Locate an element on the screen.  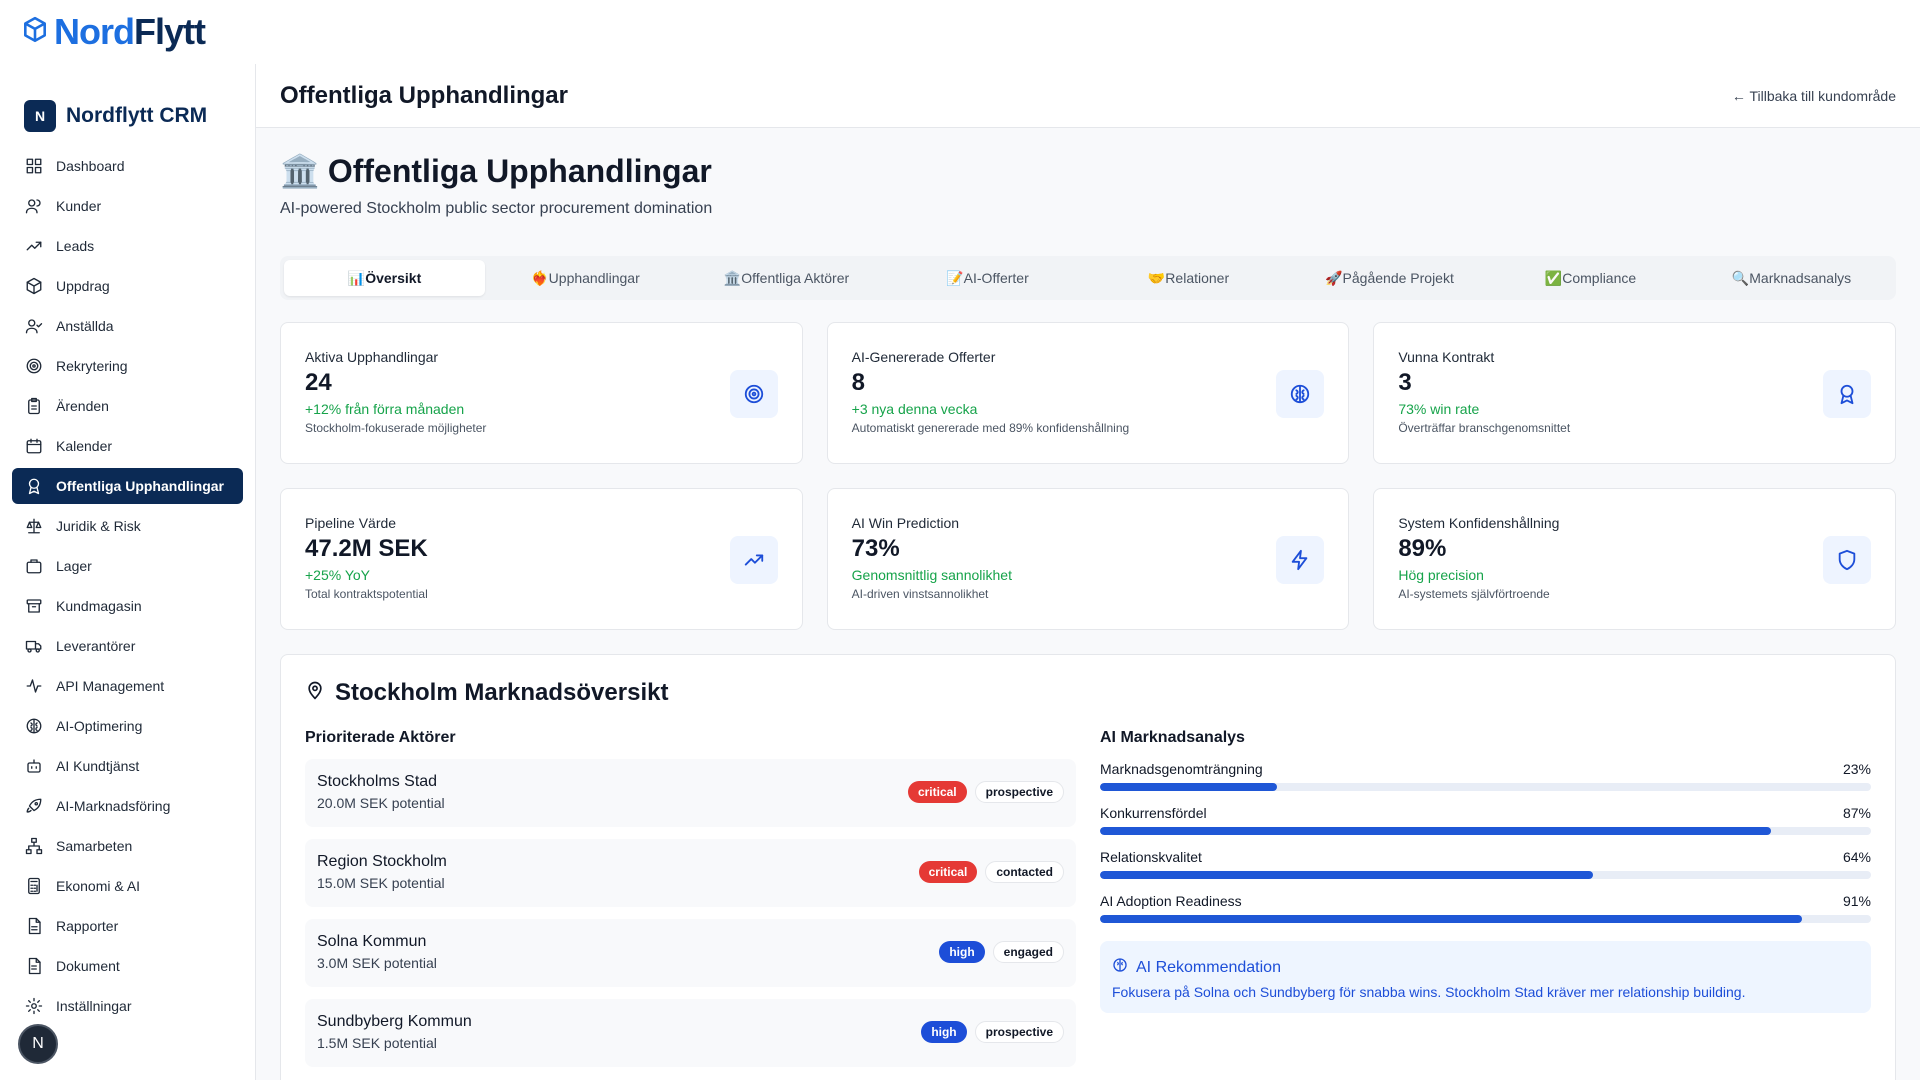
user-check-icon is located at coordinates (34, 326).